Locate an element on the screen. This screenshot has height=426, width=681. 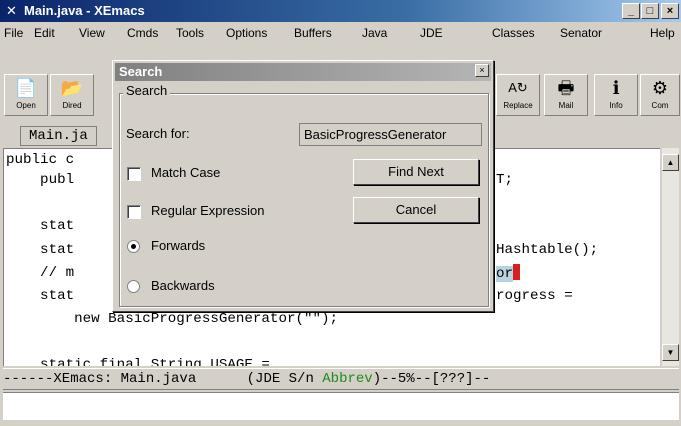
toolbar-replace-button: A↻ Replace is located at coordinates (518, 95).